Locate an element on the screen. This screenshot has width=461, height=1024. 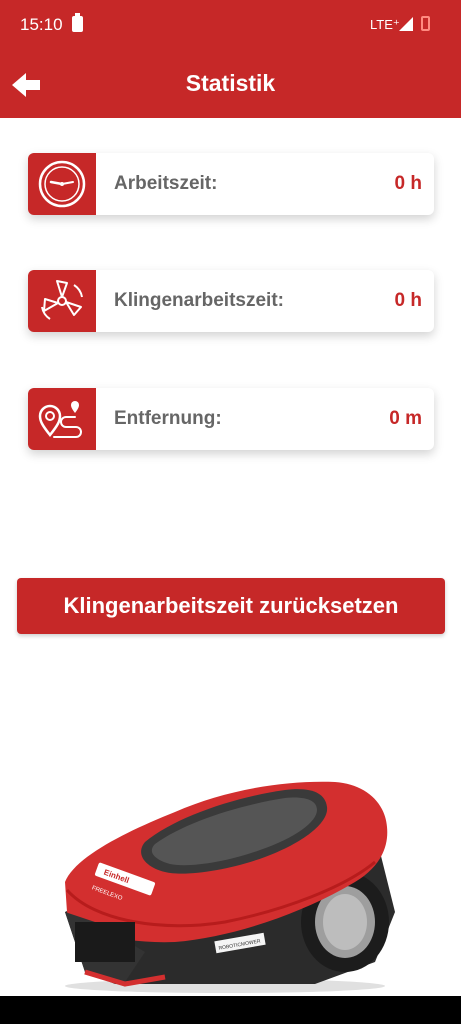
route-icon is located at coordinates (60, 419).